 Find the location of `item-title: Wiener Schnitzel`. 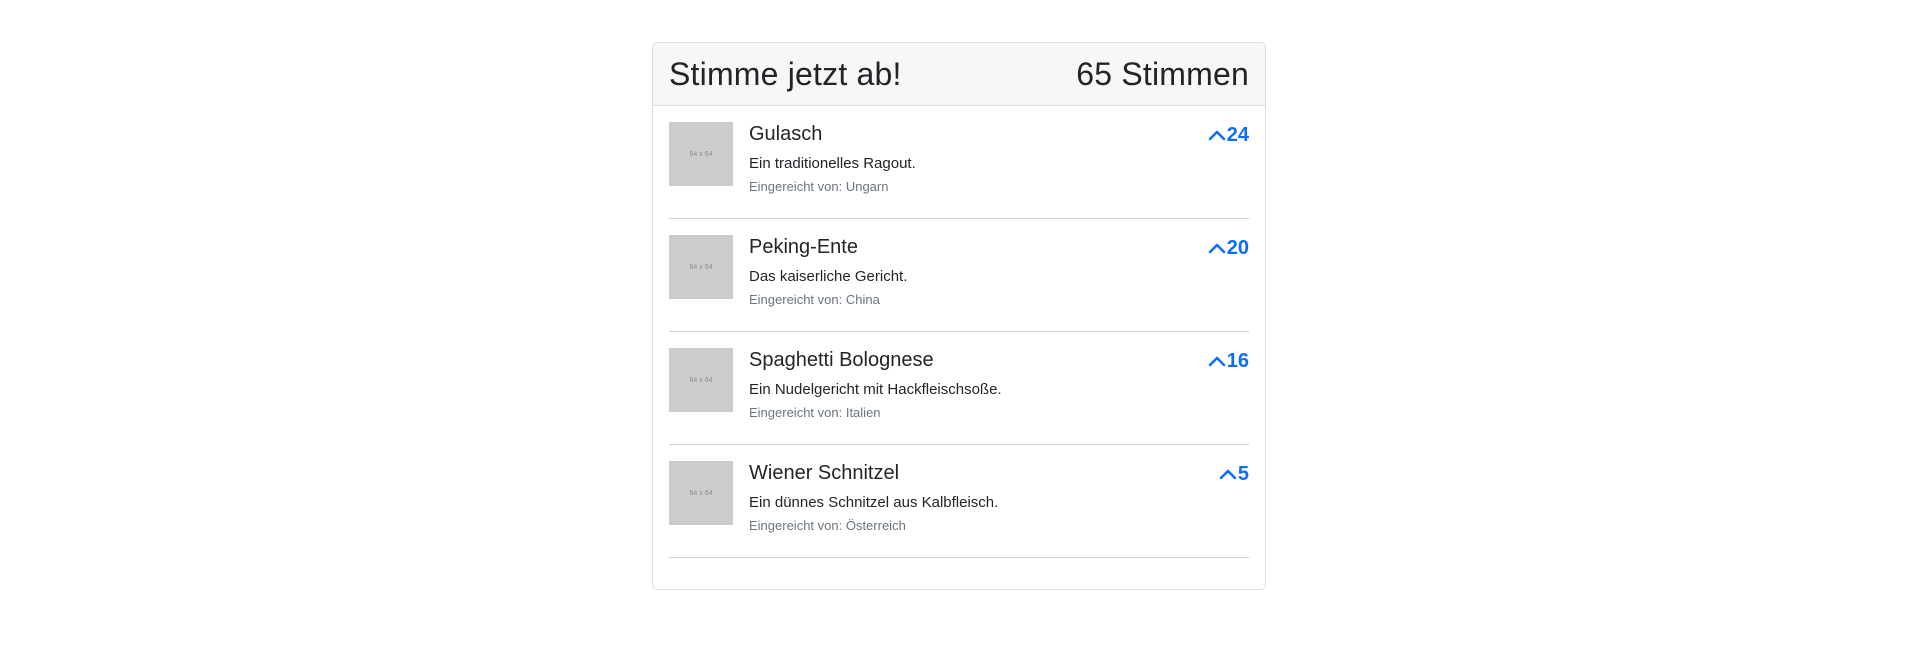

item-title: Wiener Schnitzel is located at coordinates (824, 473).